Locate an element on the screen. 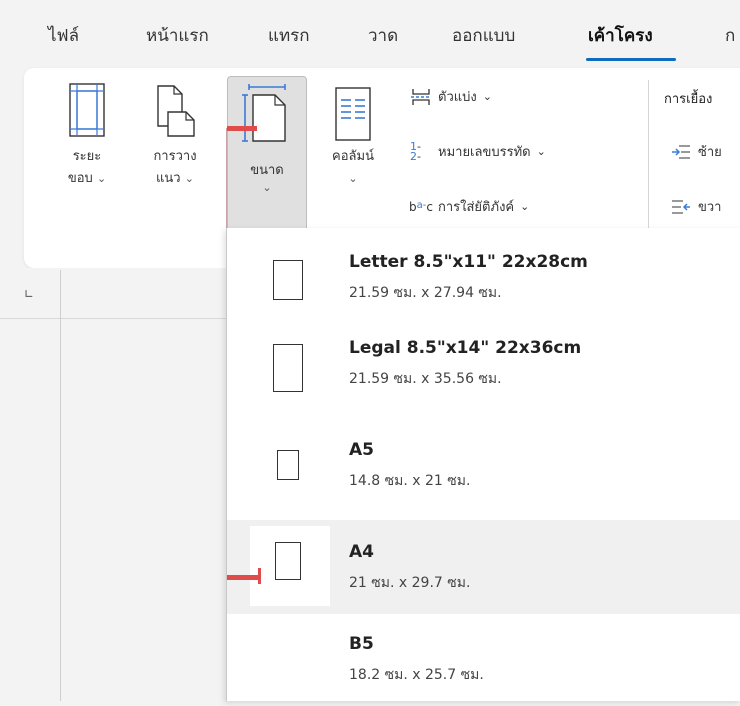  tab-design: ออกแบบ is located at coordinates (483, 35).